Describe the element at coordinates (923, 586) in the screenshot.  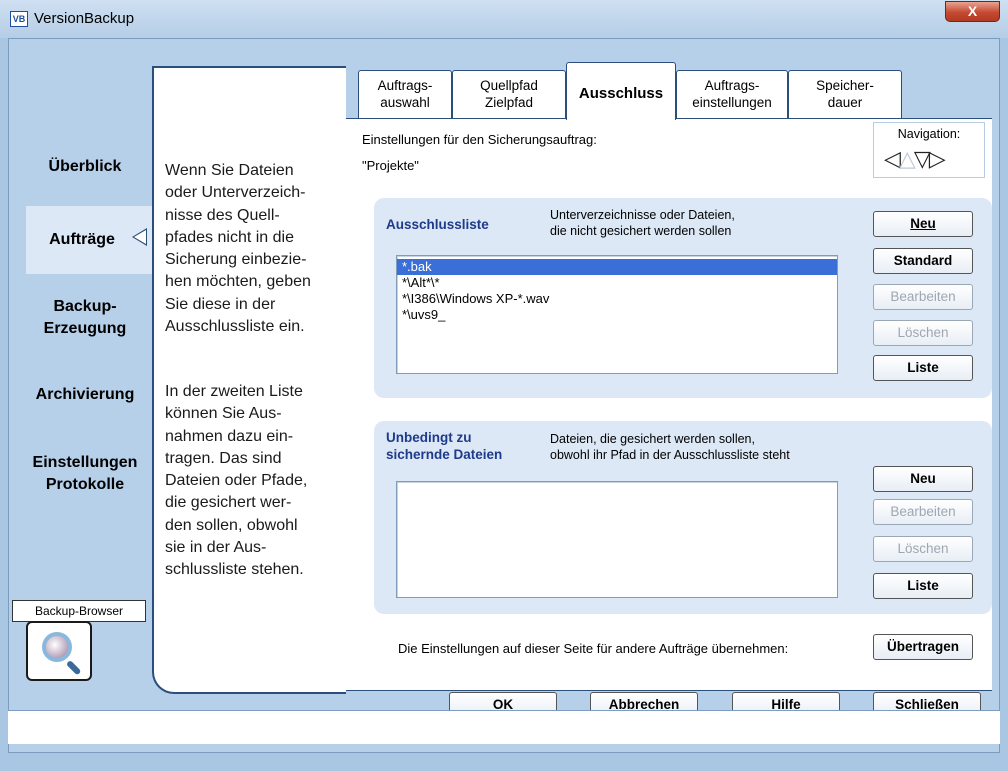
I see `inclusion-list-button: Liste` at that location.